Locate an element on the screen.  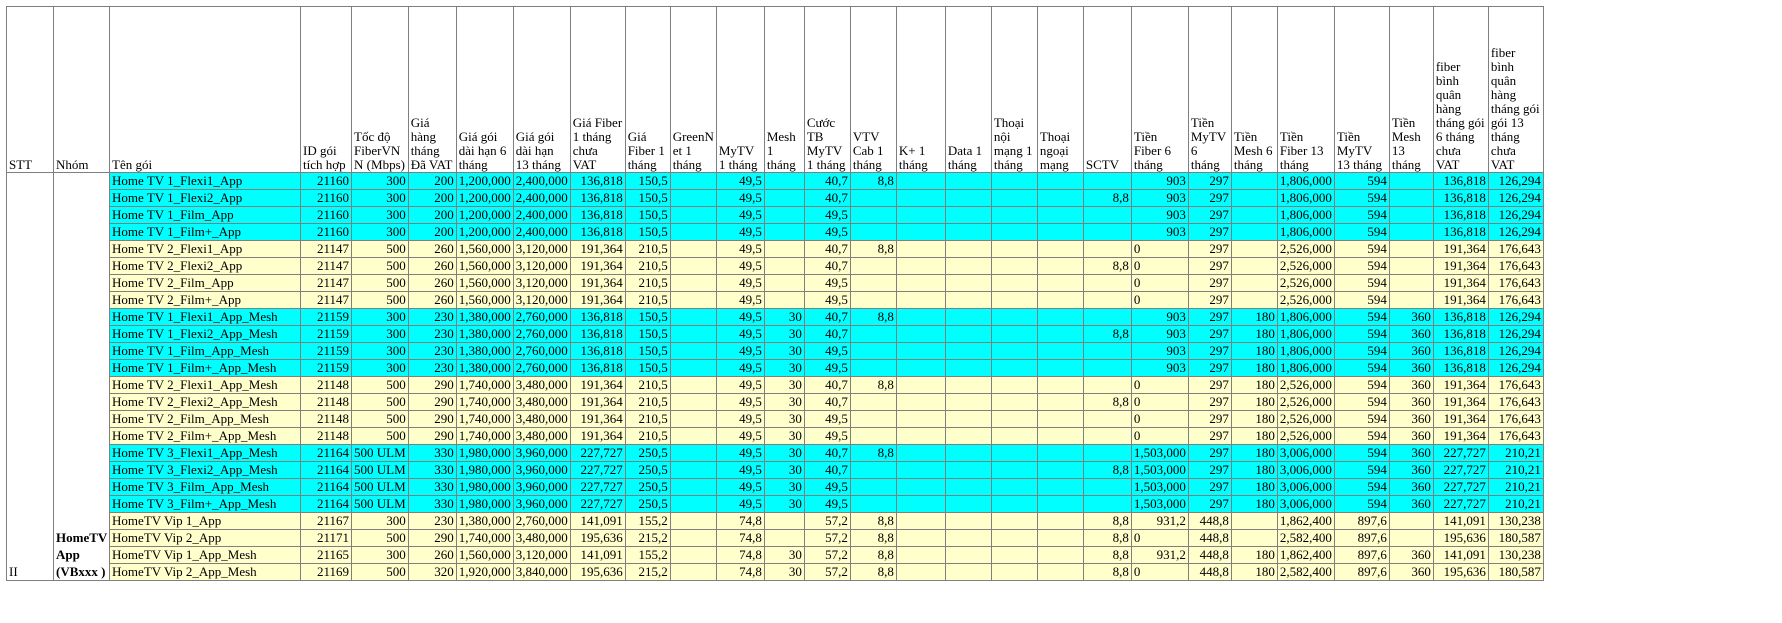
column-header: Tiền Mesh 6 tháng is located at coordinates (1254, 89).